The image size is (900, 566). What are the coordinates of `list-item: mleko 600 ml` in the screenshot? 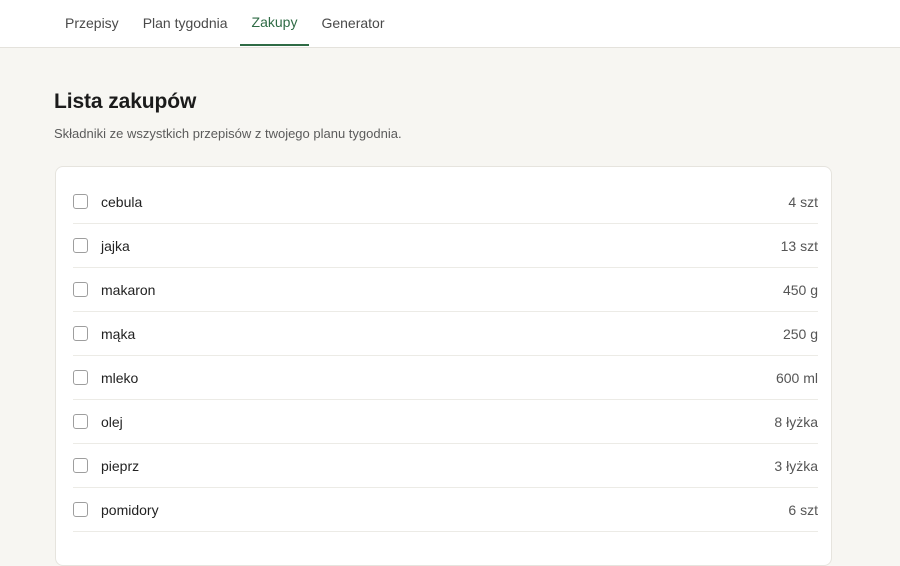 It's located at (445, 378).